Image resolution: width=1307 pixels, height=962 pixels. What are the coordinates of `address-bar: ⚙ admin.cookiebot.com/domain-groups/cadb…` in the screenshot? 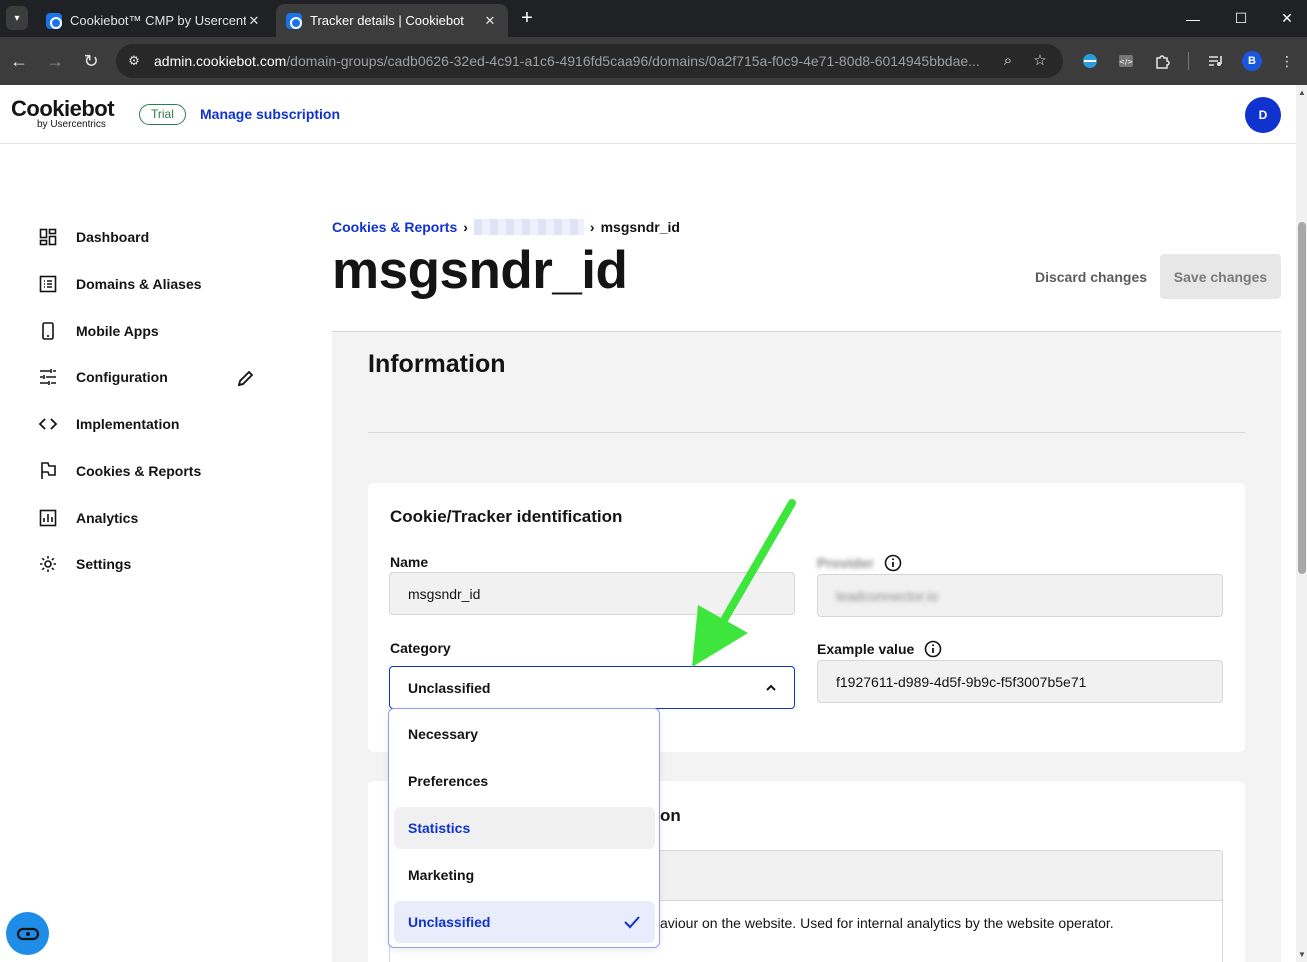 It's located at (589, 61).